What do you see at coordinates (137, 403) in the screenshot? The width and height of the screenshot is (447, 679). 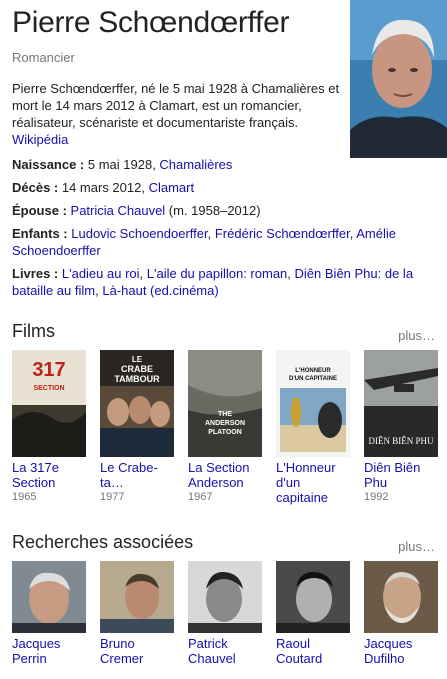 I see `film-poster: LE CRABE TAMBOUR` at bounding box center [137, 403].